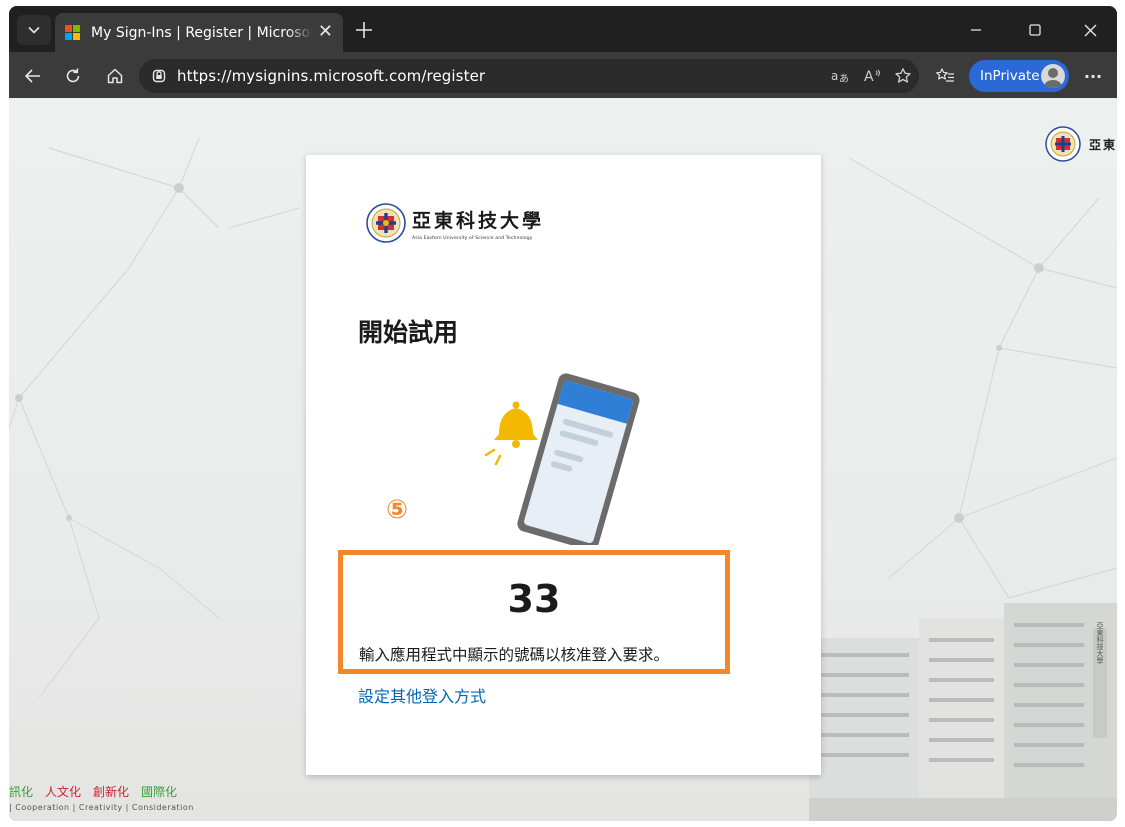 The height and width of the screenshot is (827, 1125). I want to click on svg-text: A, so click(869, 76).